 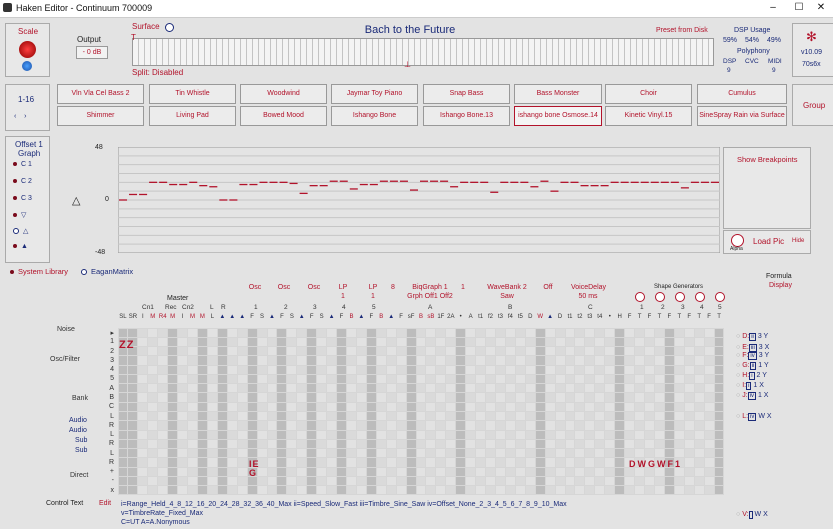 What do you see at coordinates (752, 348) in the screenshot?
I see `formula-row: ○ E: iii 3 X` at bounding box center [752, 348].